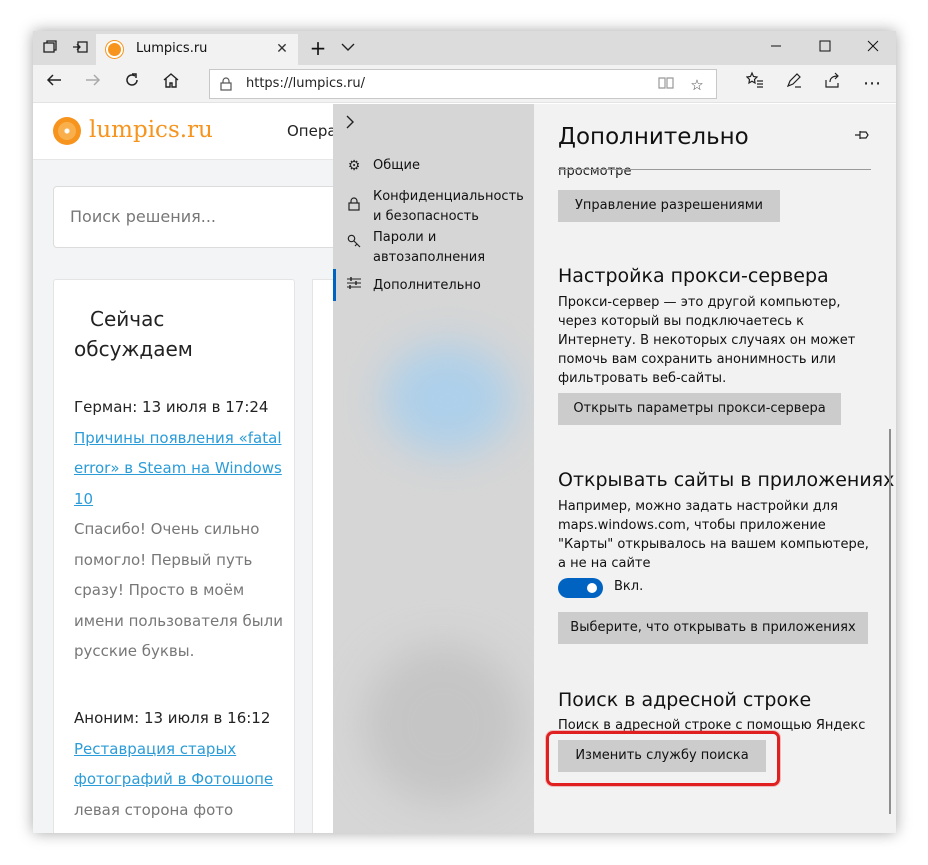 This screenshot has height=865, width=928. I want to click on title-bar: Lumpics.ru ✕ +, so click(464, 48).